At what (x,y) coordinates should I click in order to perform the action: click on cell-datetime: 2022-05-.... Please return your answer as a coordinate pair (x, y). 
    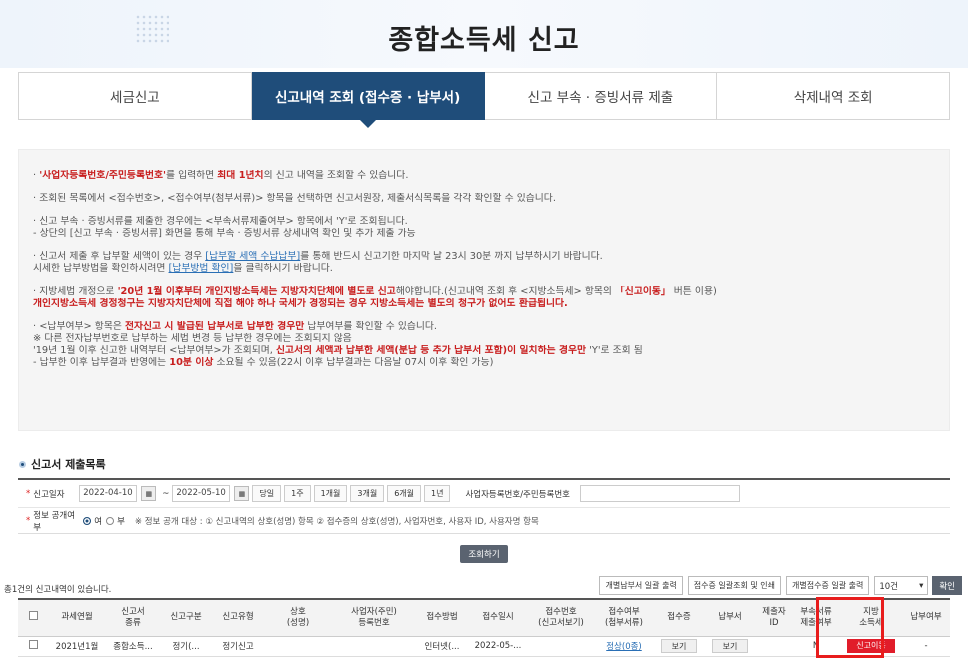
    Looking at the image, I should click on (498, 646).